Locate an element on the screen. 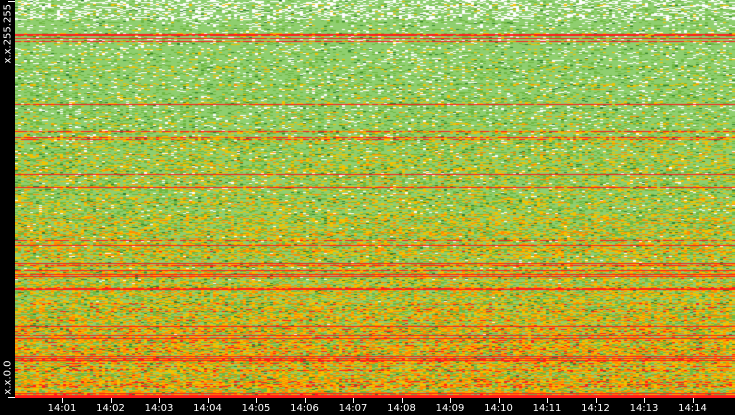 This screenshot has height=415, width=735. x-tick-label: 14:09 is located at coordinates (450, 408).